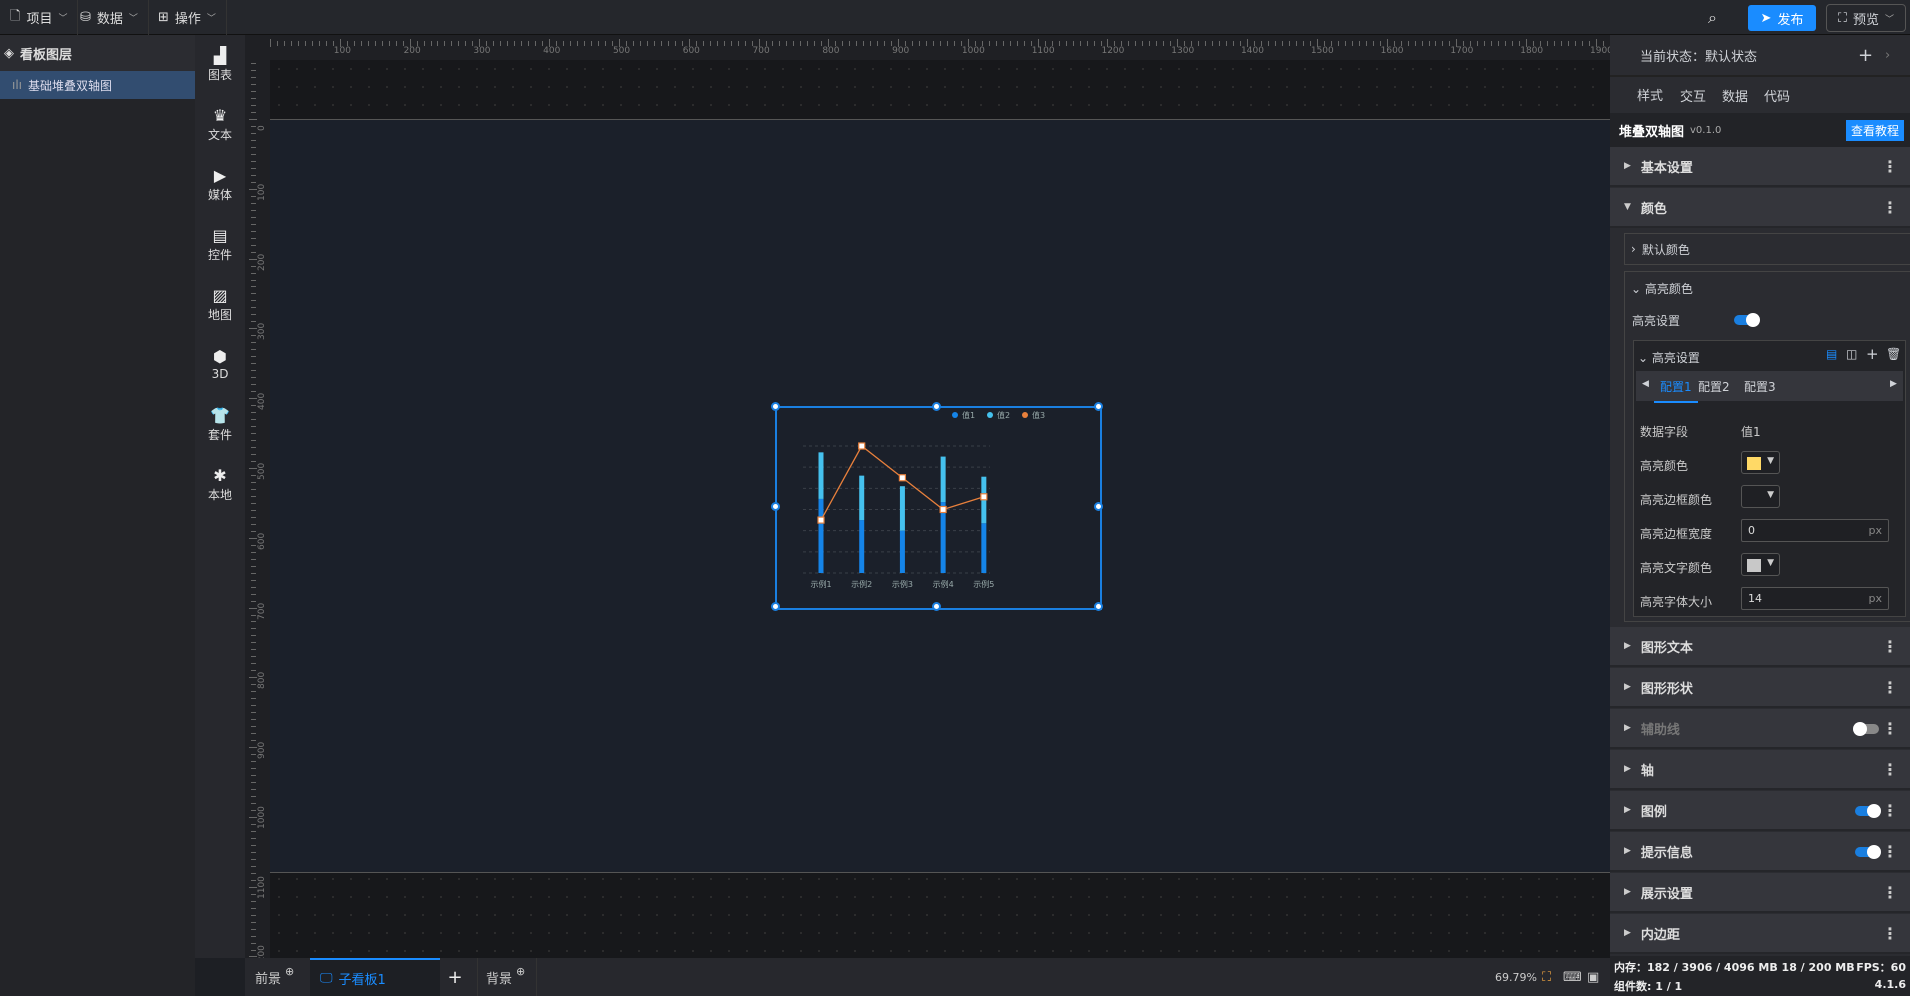  What do you see at coordinates (1516, 977) in the screenshot?
I see `zoom-level: 69.79%` at bounding box center [1516, 977].